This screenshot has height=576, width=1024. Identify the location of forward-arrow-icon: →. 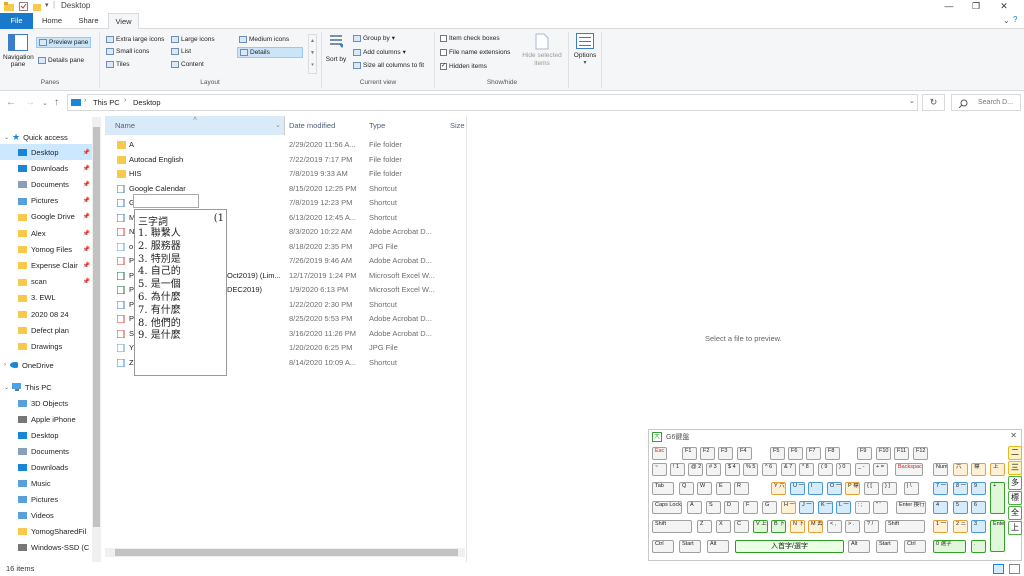
(30, 102).